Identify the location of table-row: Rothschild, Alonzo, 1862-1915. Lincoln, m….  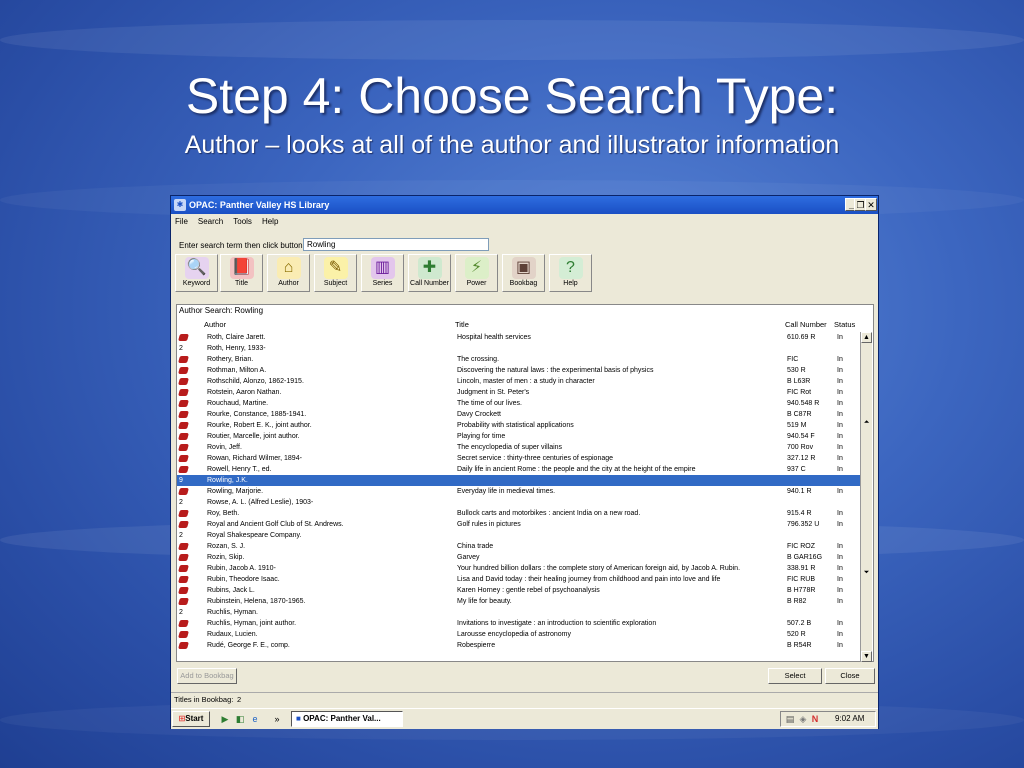
(519, 381).